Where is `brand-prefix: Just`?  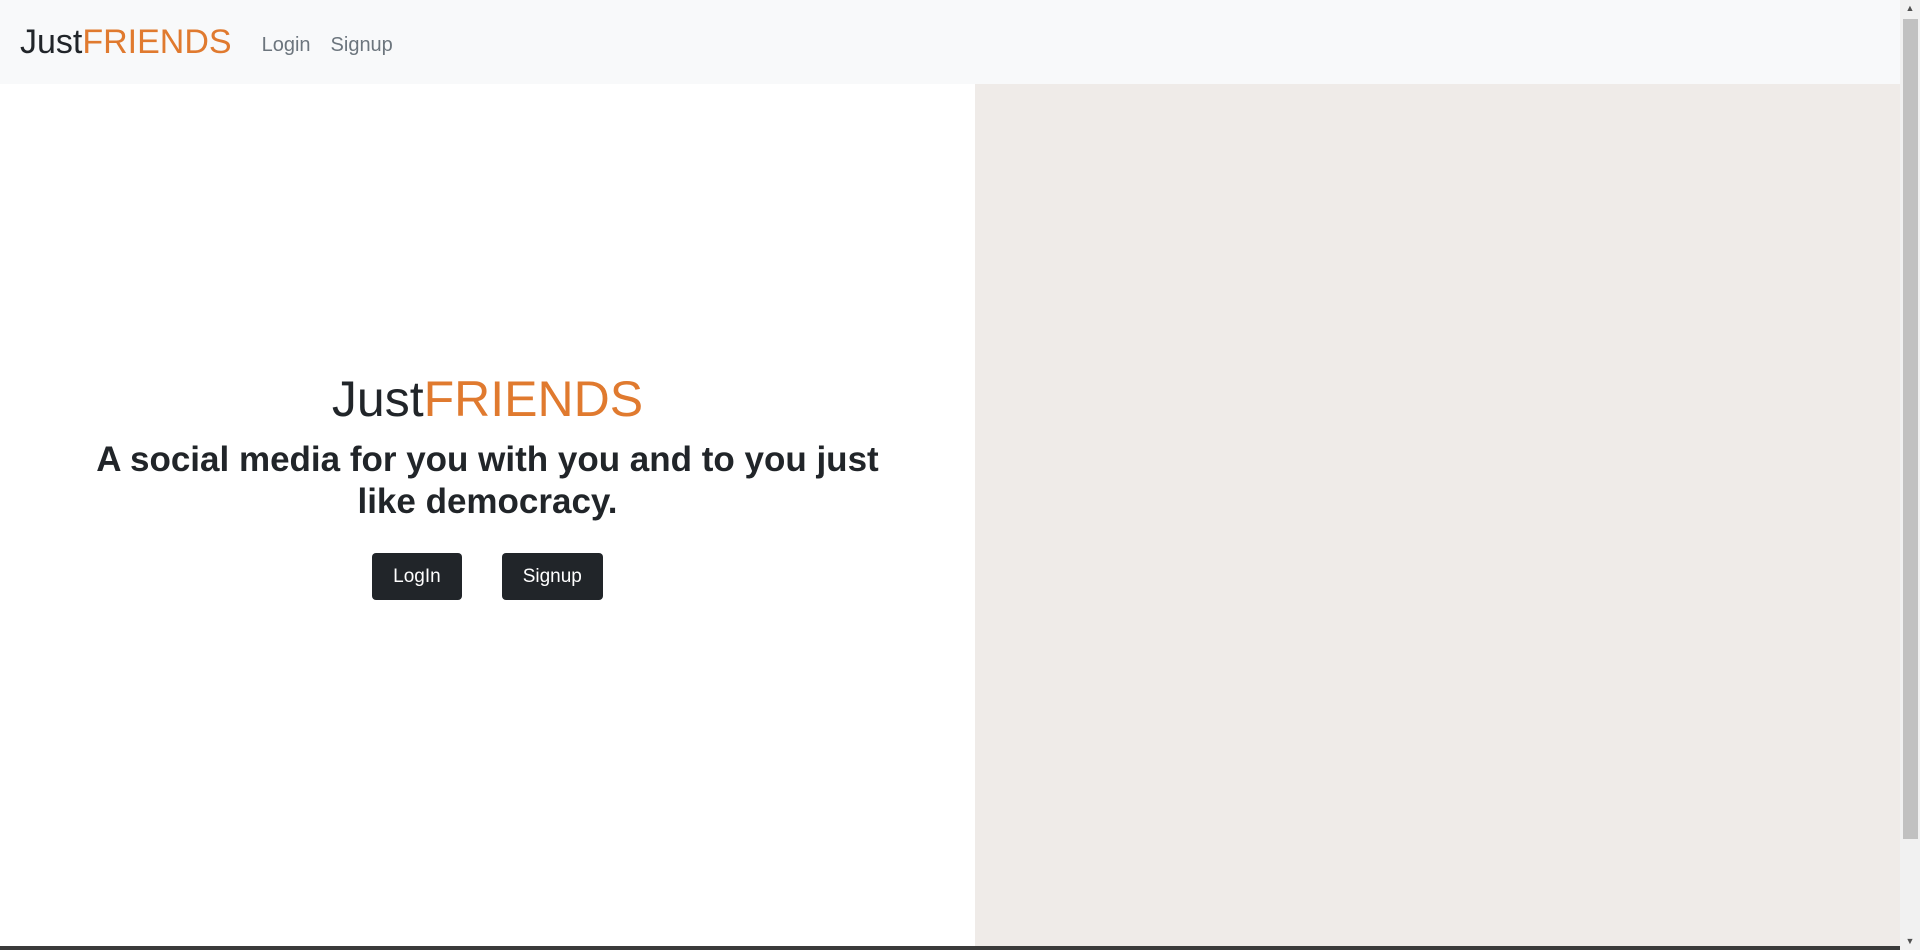 brand-prefix: Just is located at coordinates (51, 42).